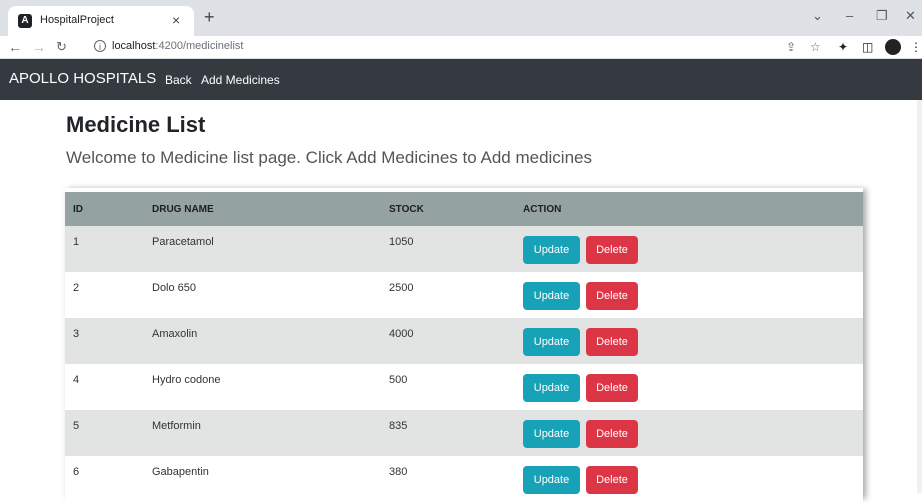 The width and height of the screenshot is (922, 502). I want to click on url-host: localhost, so click(134, 46).